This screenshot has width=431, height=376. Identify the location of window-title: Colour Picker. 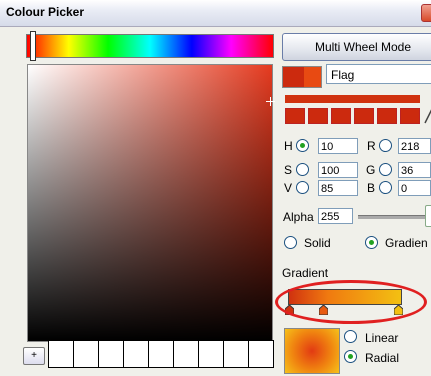
(45, 12).